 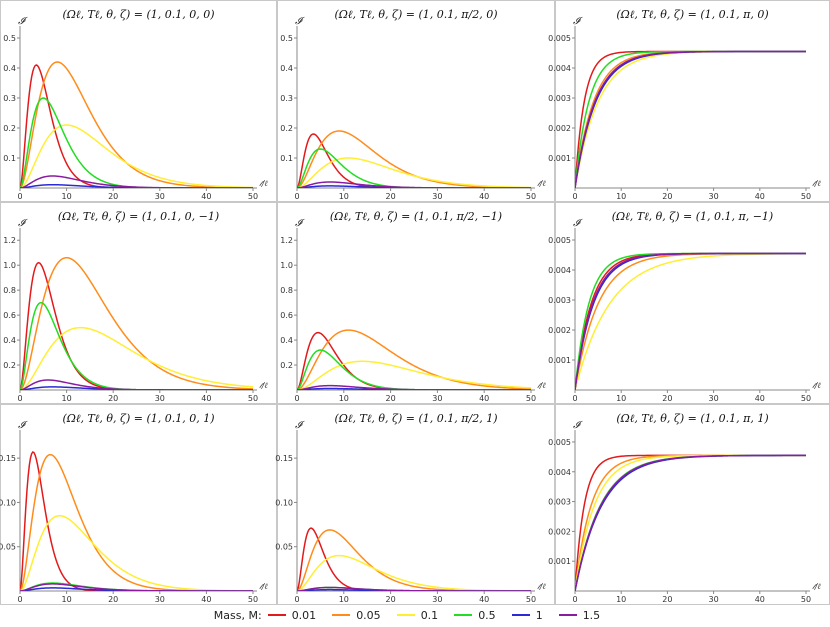 What do you see at coordinates (591, 615) in the screenshot?
I see `legend-label: 1.5` at bounding box center [591, 615].